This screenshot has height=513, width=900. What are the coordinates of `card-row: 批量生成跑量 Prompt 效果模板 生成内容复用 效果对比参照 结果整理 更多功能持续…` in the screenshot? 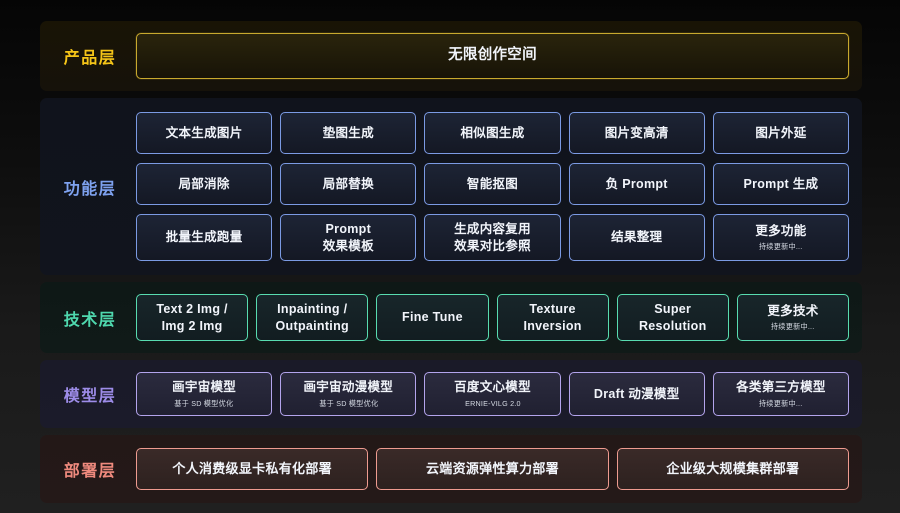 It's located at (493, 237).